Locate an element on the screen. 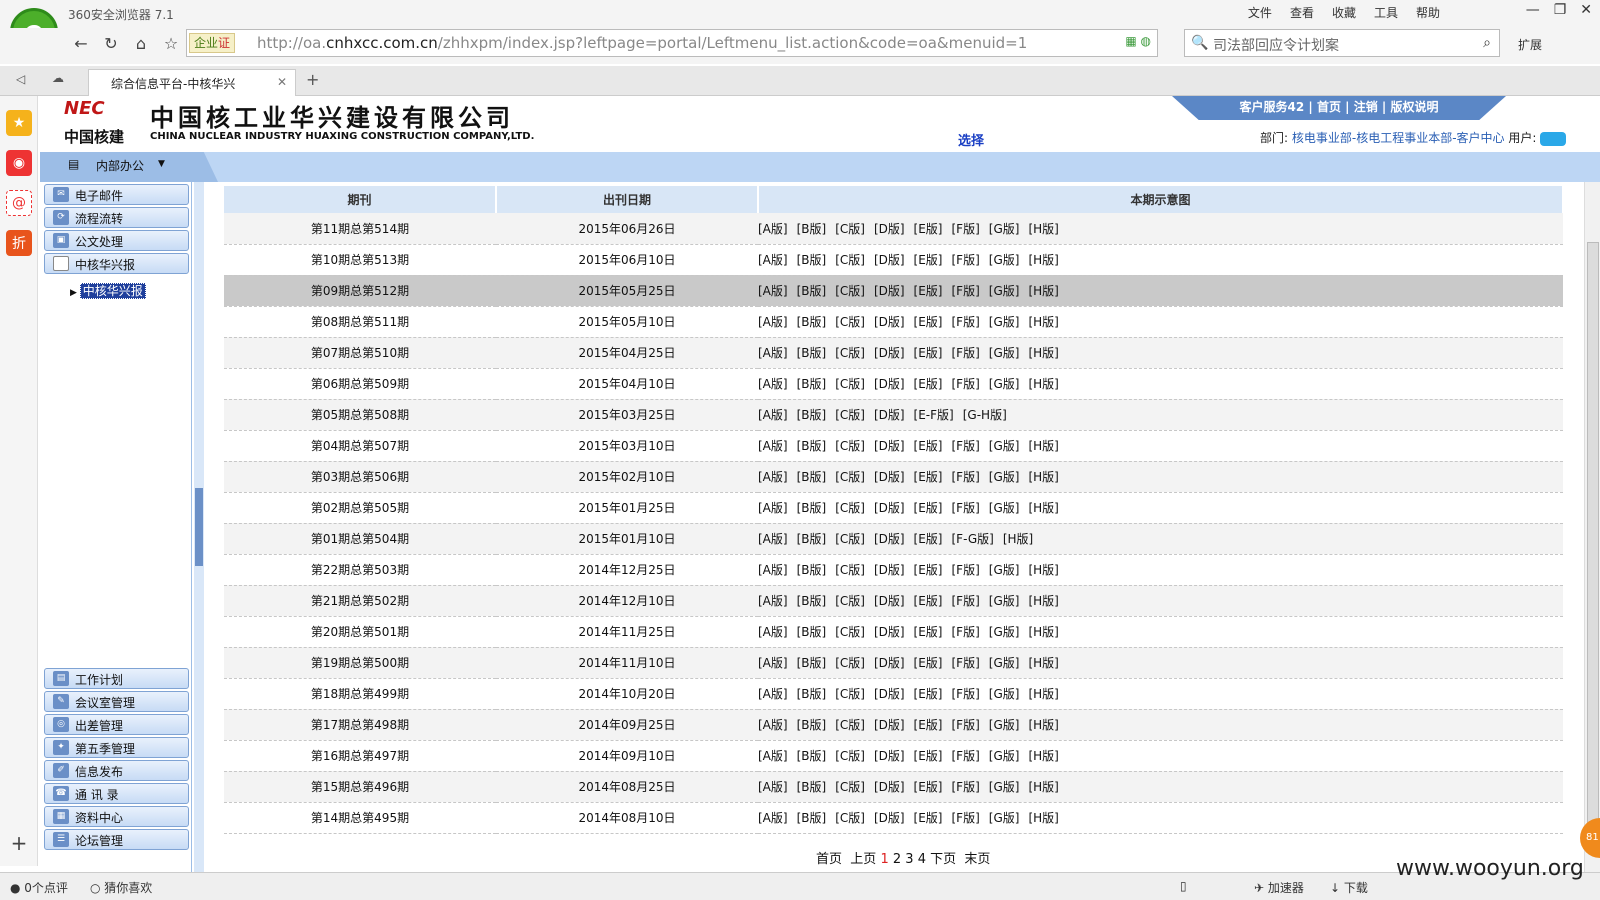 The image size is (1600, 900). pager-page-1: 1 is located at coordinates (884, 859).